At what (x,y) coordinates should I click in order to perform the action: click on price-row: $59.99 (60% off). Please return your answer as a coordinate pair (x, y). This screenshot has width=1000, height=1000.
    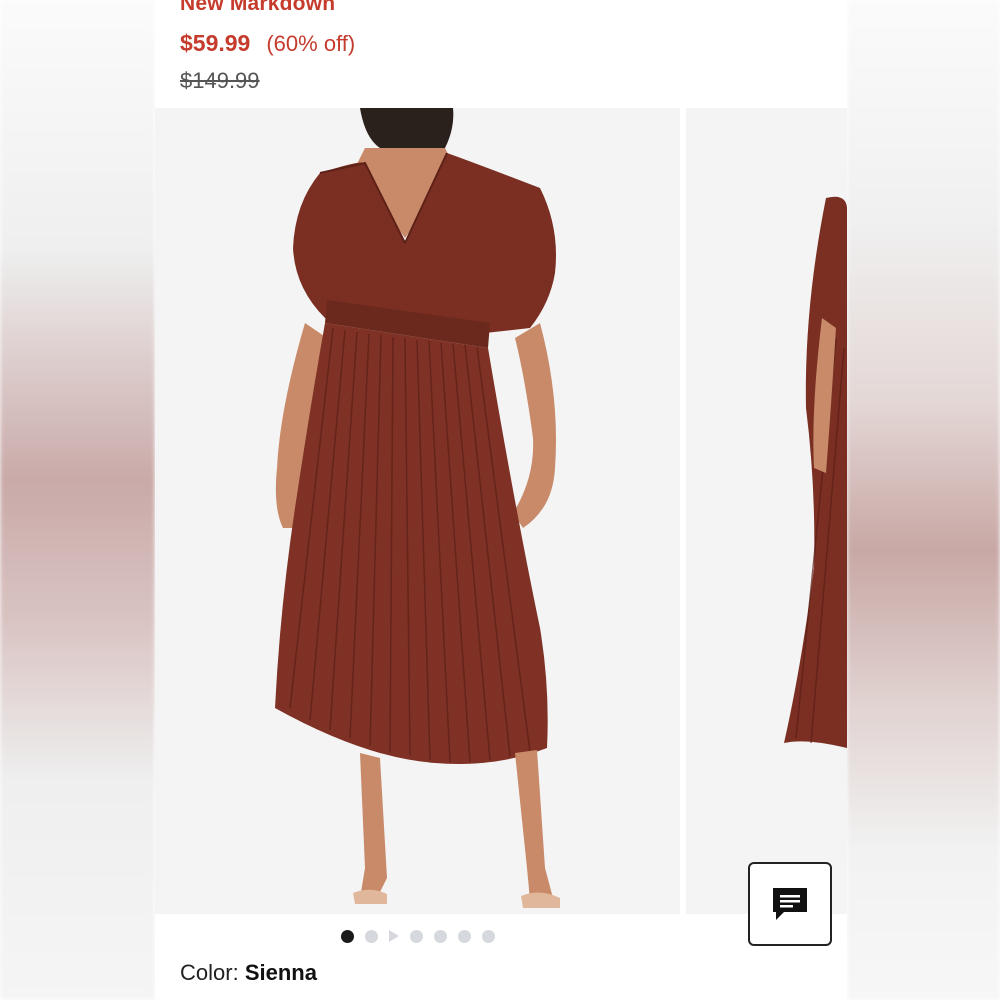
    Looking at the image, I should click on (267, 43).